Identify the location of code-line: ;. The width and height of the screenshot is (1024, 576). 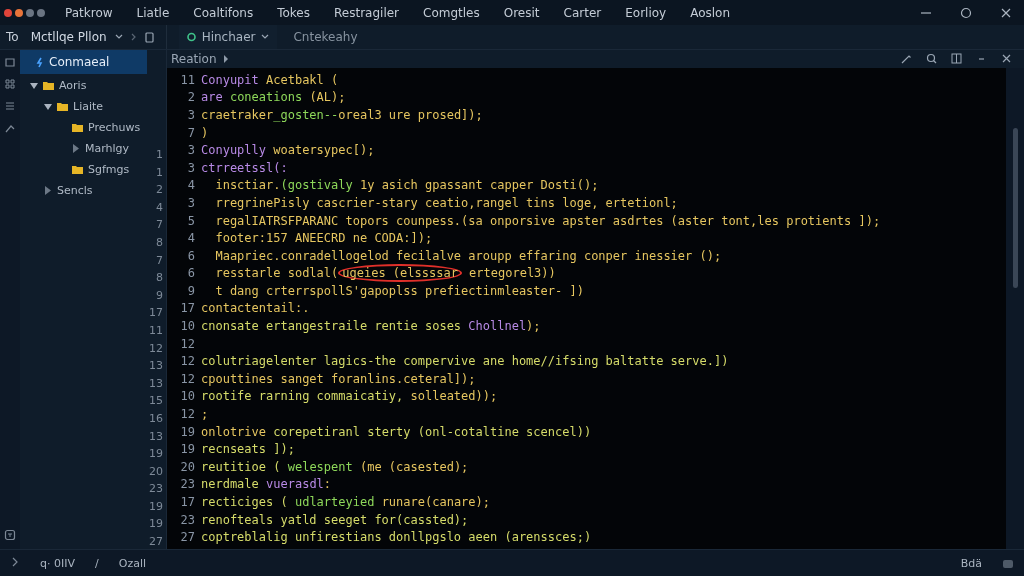
(205, 414).